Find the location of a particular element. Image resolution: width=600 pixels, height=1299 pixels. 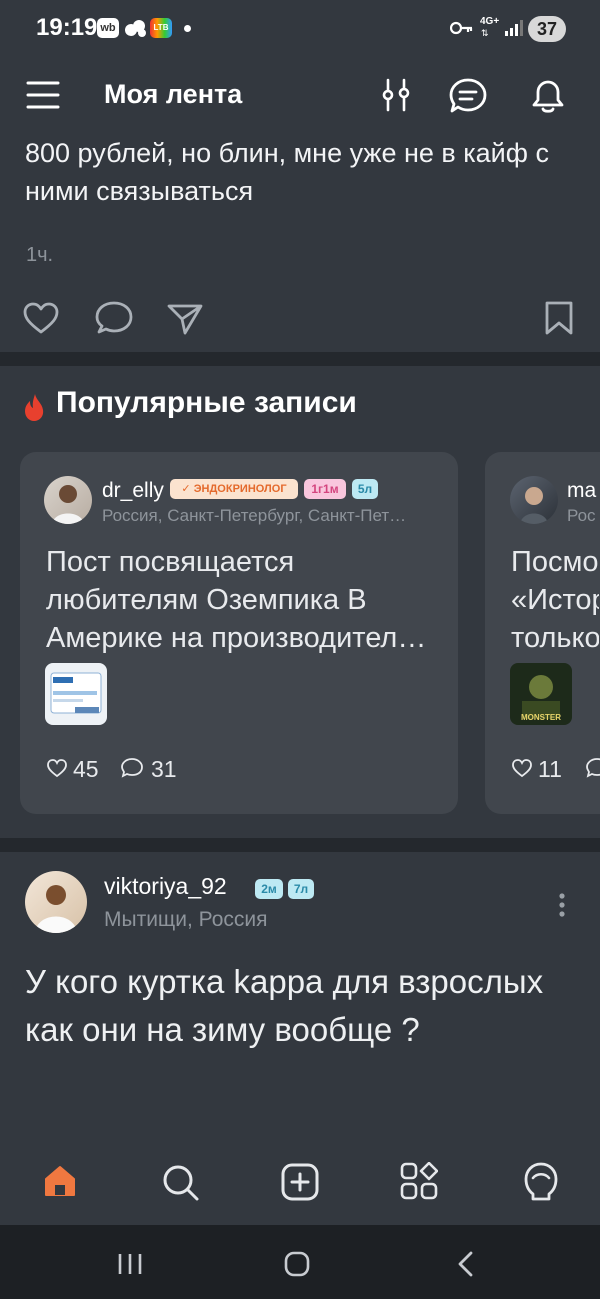

bell-icon is located at coordinates (548, 96).